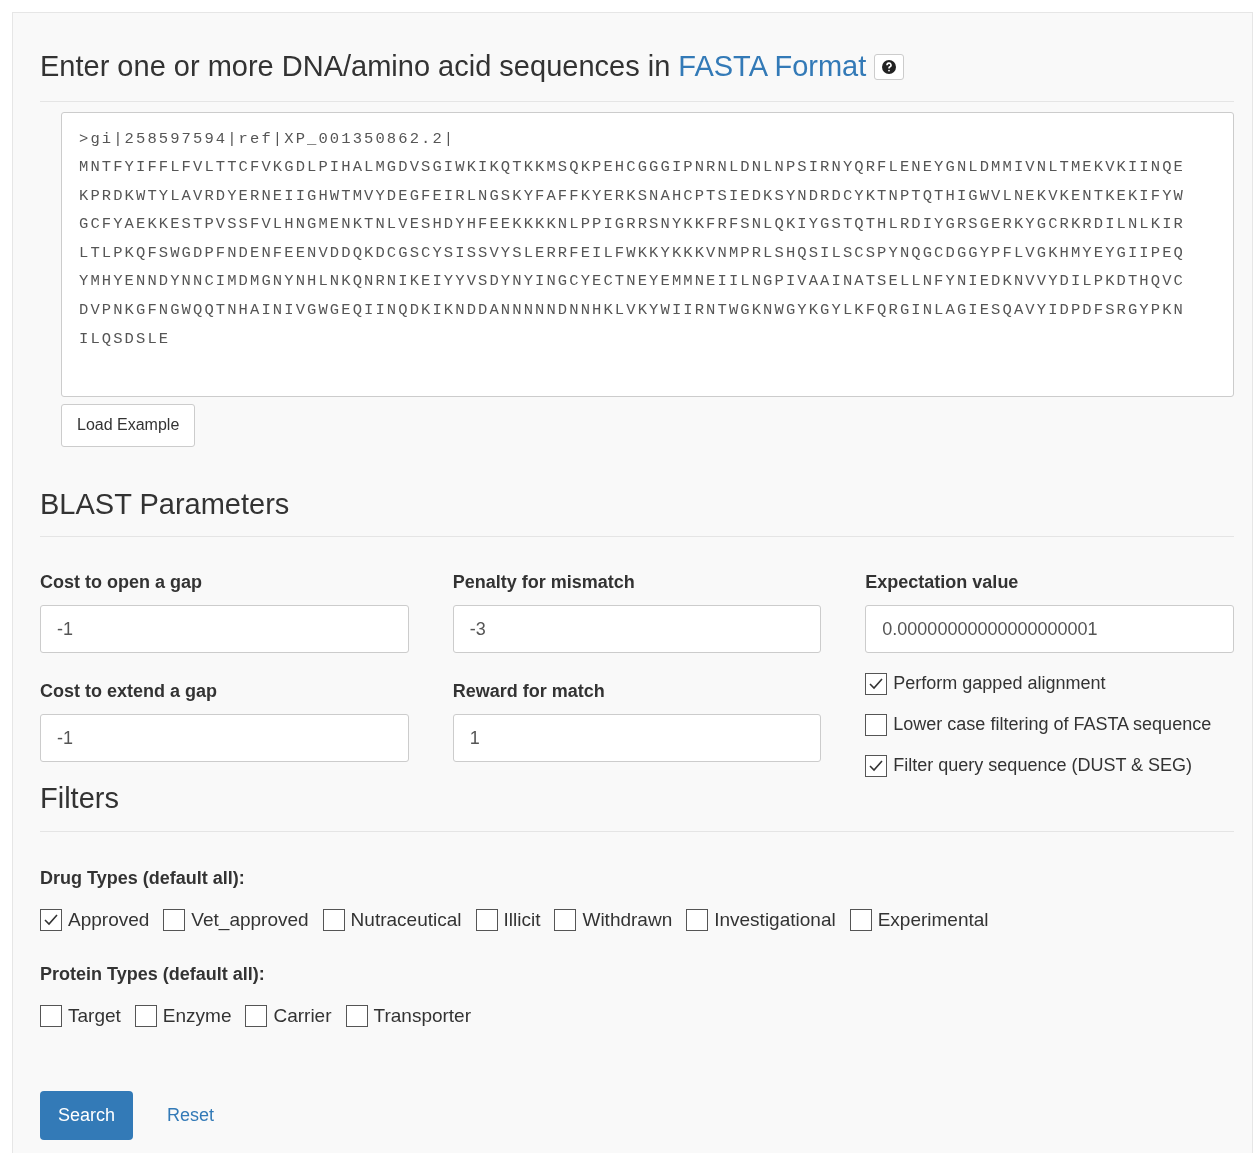  What do you see at coordinates (637, 629) in the screenshot?
I see `input-field: -3` at bounding box center [637, 629].